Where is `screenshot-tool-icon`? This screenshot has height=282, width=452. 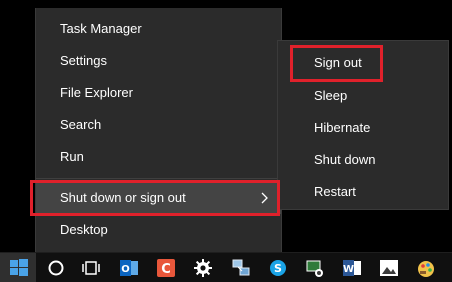 screenshot-tool-icon is located at coordinates (315, 268).